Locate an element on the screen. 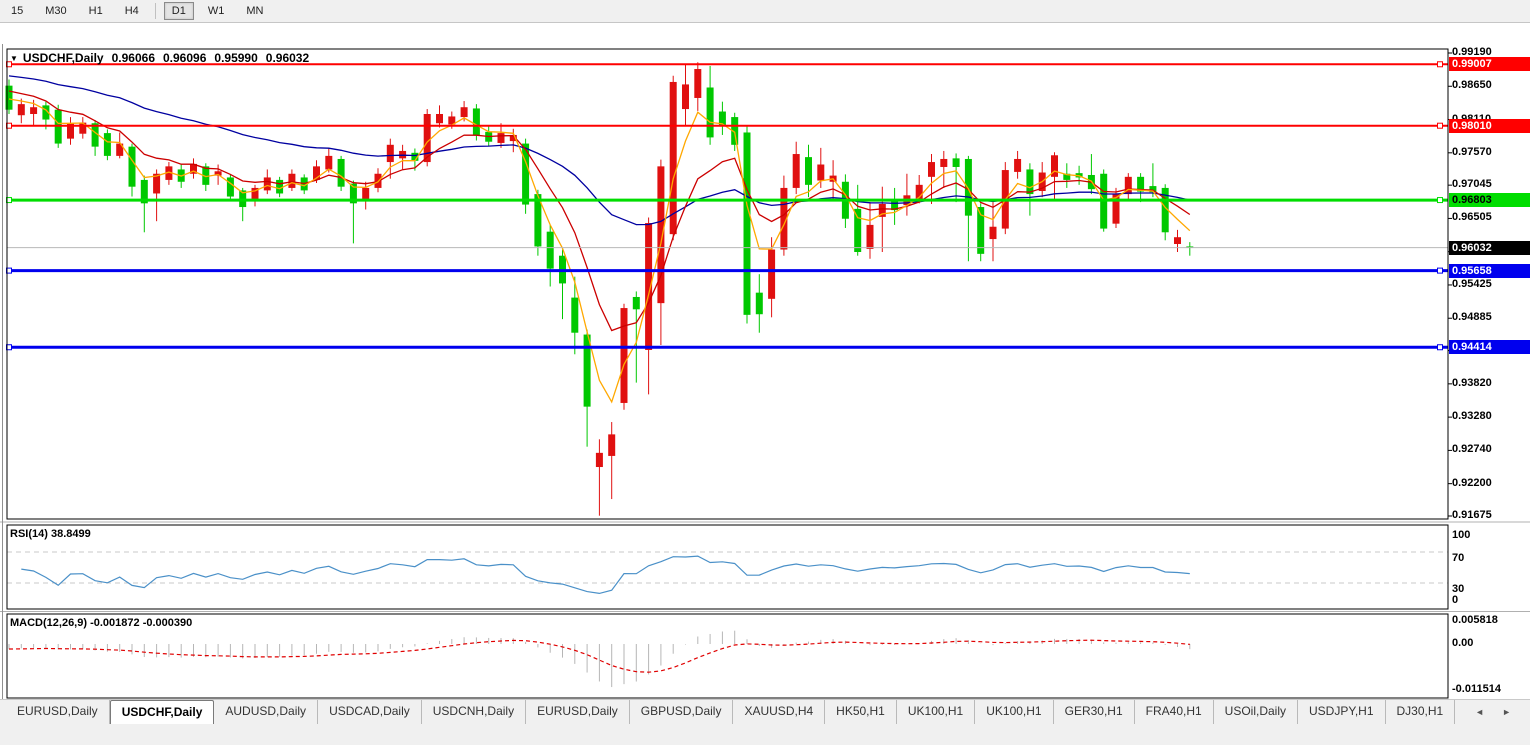 This screenshot has width=1530, height=745. timeframe-button-W1: W1 is located at coordinates (216, 11).